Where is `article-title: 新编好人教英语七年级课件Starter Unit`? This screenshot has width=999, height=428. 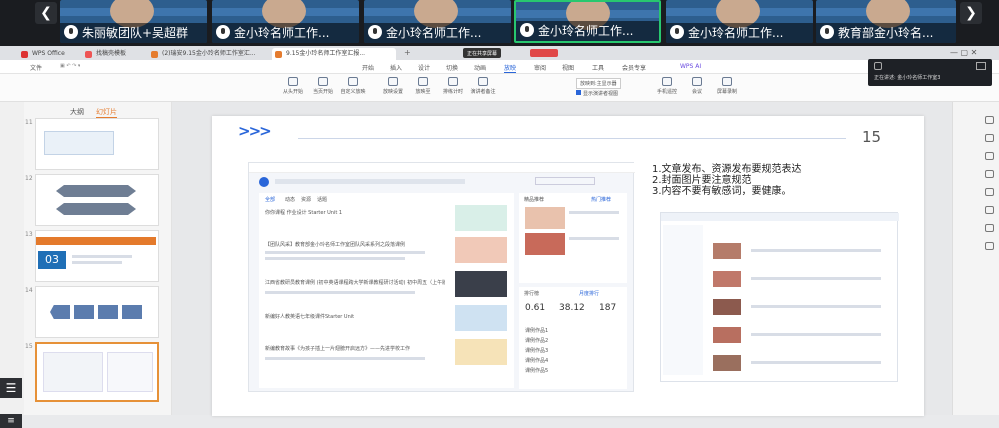
article-title: 新编好人教英语七年级课件Starter Unit is located at coordinates (310, 317).